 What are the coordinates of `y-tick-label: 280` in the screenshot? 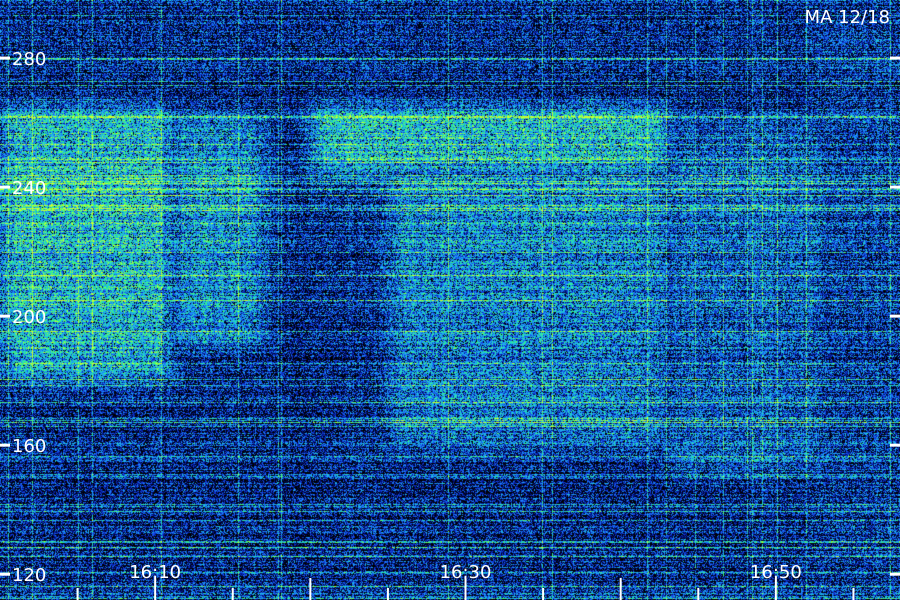 It's located at (29, 59).